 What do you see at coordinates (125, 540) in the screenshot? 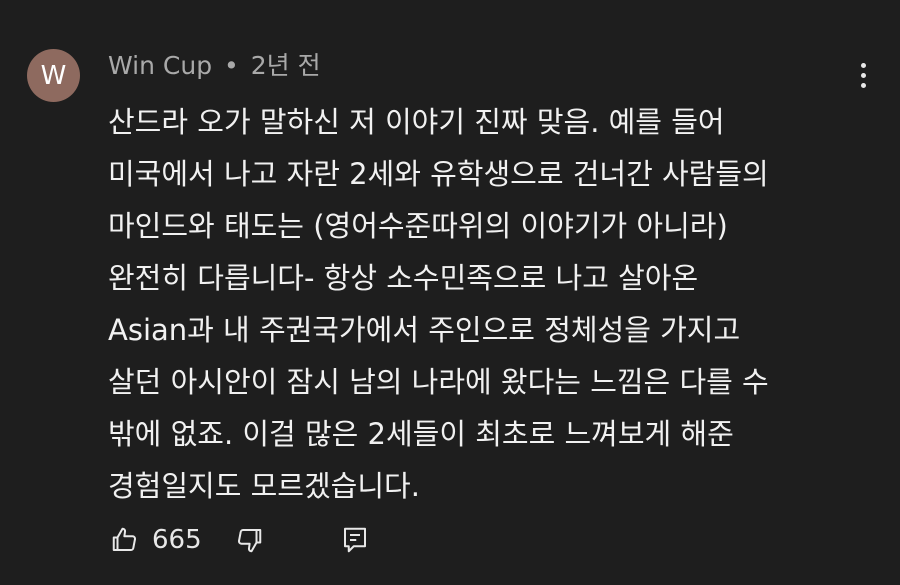
I see `thumbs-up-icon` at bounding box center [125, 540].